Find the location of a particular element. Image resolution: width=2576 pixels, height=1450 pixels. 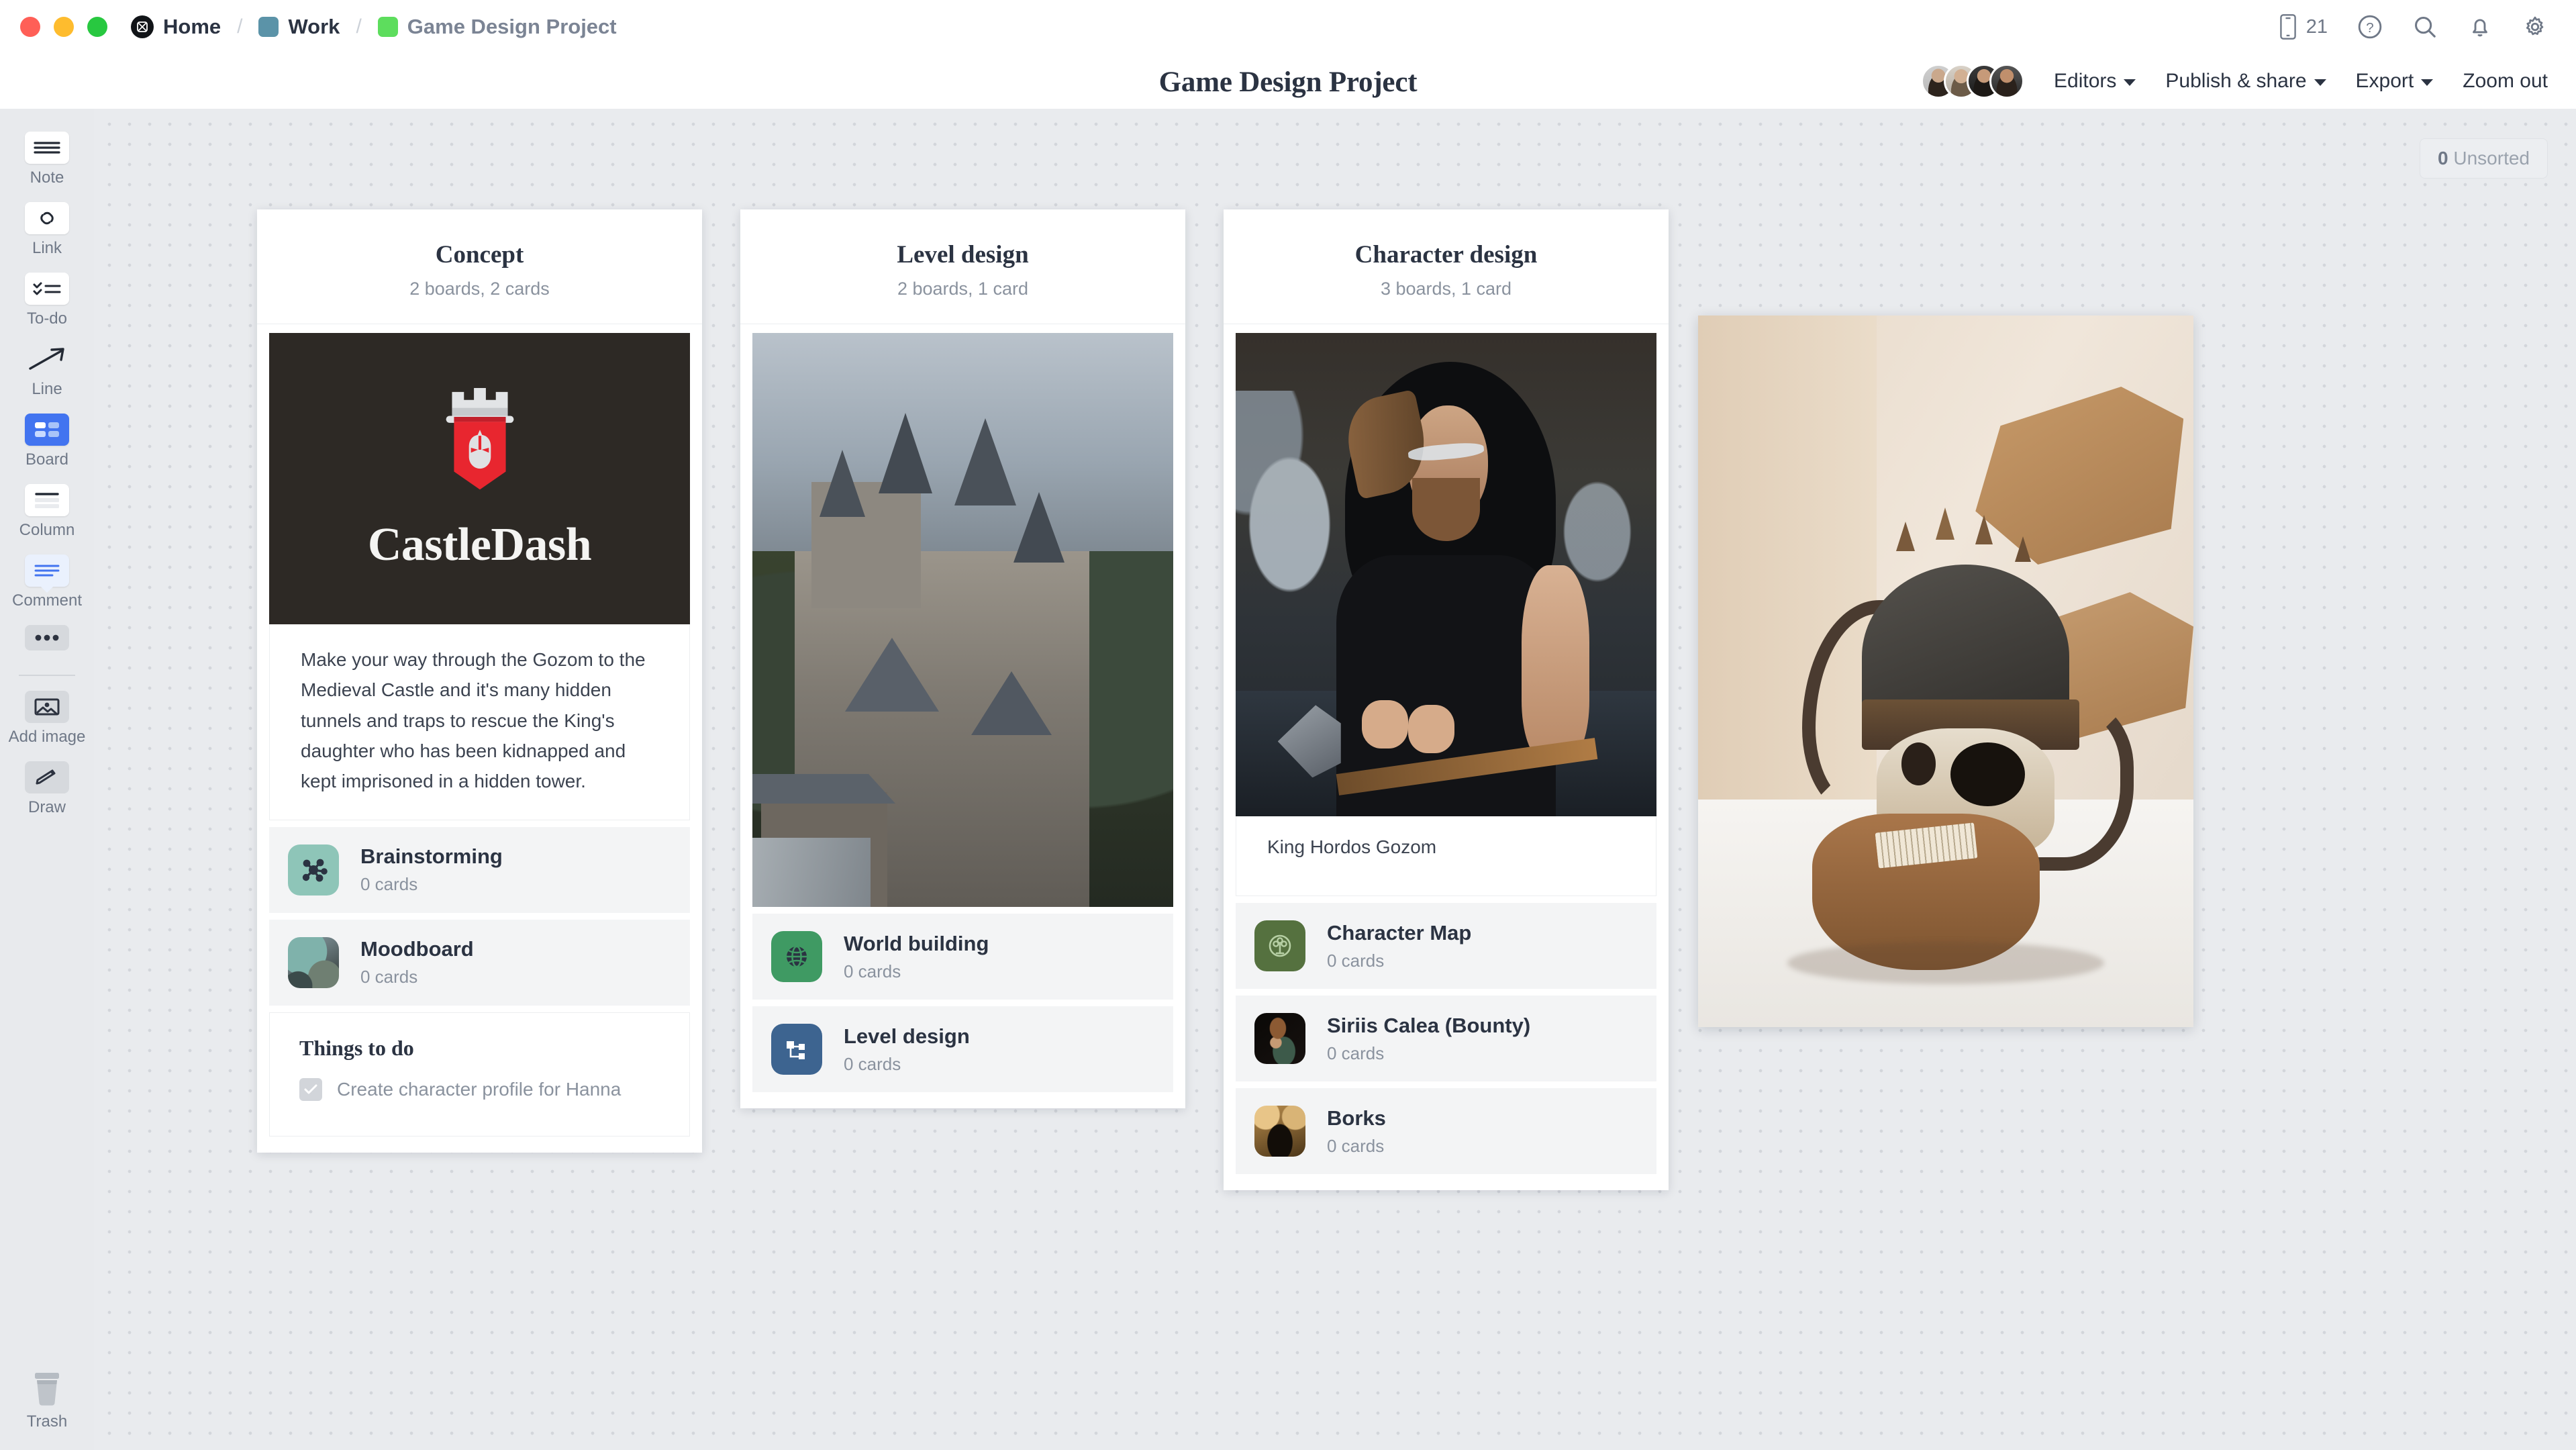

avatar is located at coordinates (2007, 81).